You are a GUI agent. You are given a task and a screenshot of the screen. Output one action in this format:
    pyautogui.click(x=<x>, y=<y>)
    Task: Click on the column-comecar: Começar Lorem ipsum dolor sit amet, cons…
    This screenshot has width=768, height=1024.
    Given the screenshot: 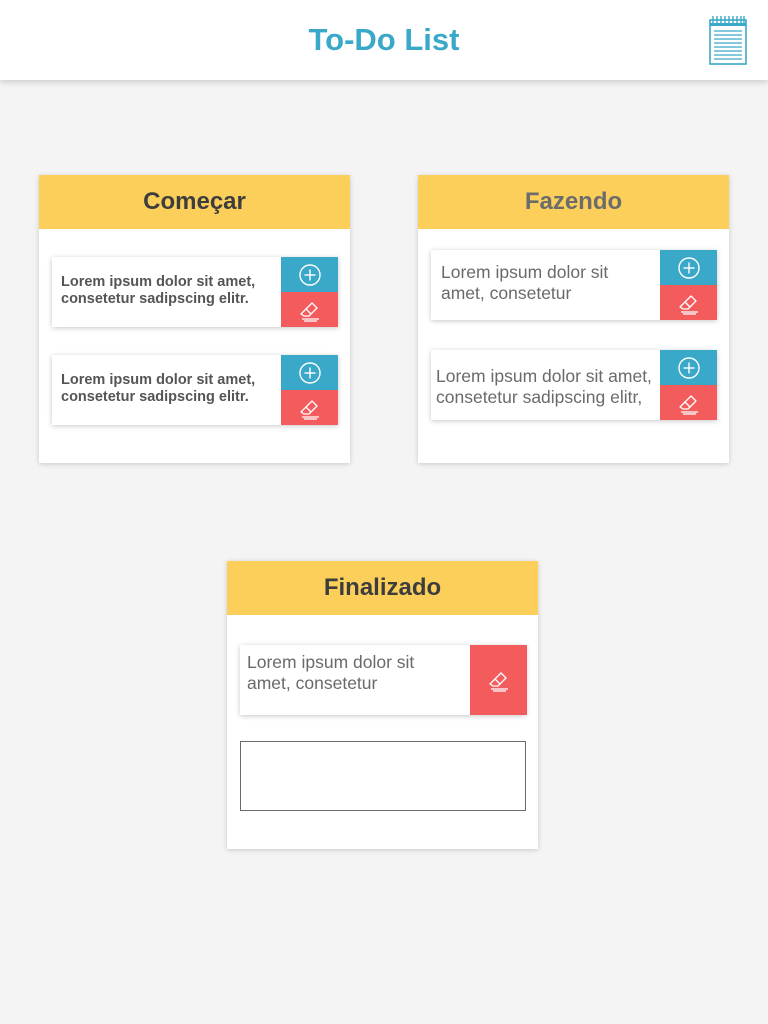 What is the action you would take?
    pyautogui.click(x=194, y=319)
    